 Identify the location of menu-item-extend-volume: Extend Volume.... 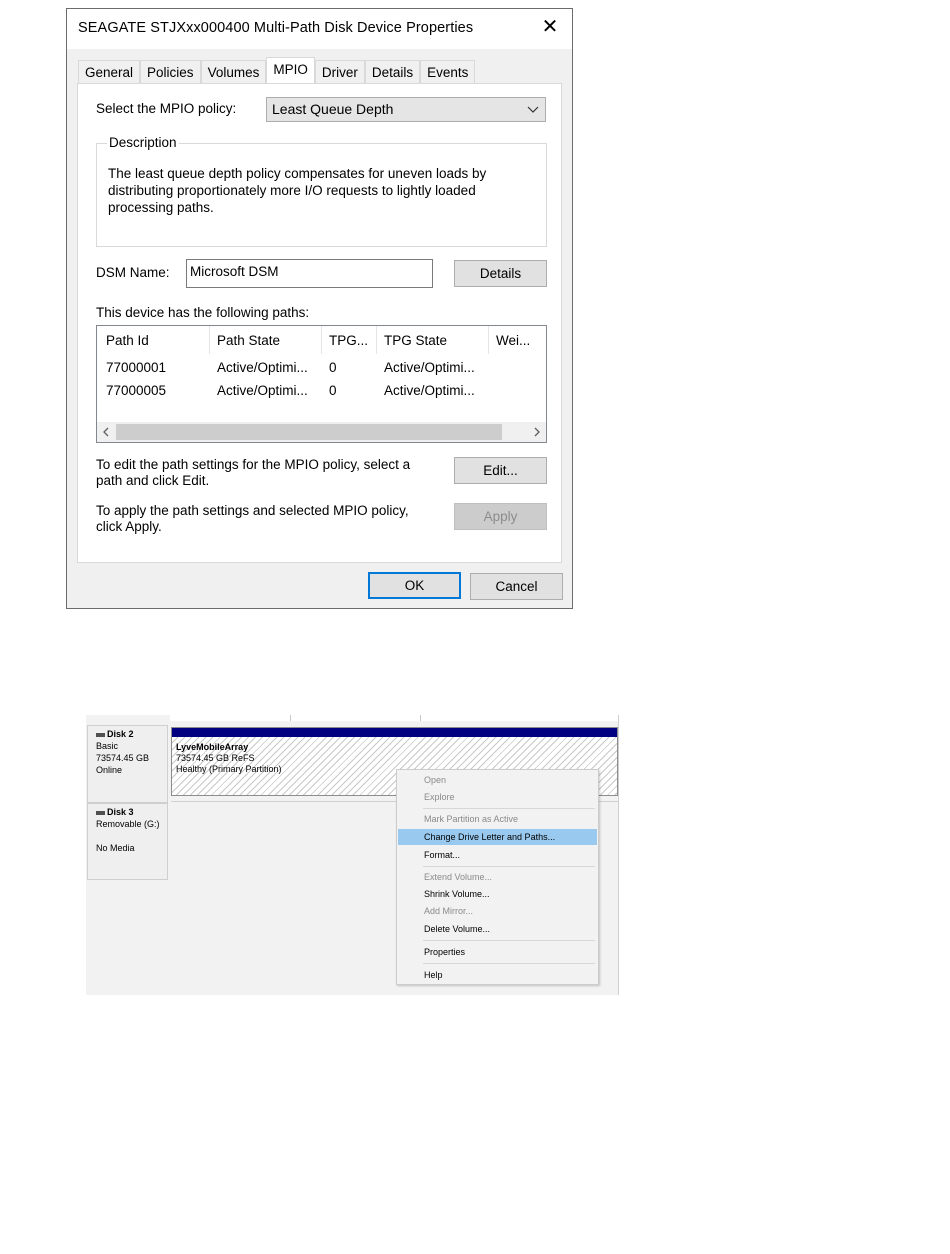
(497, 877).